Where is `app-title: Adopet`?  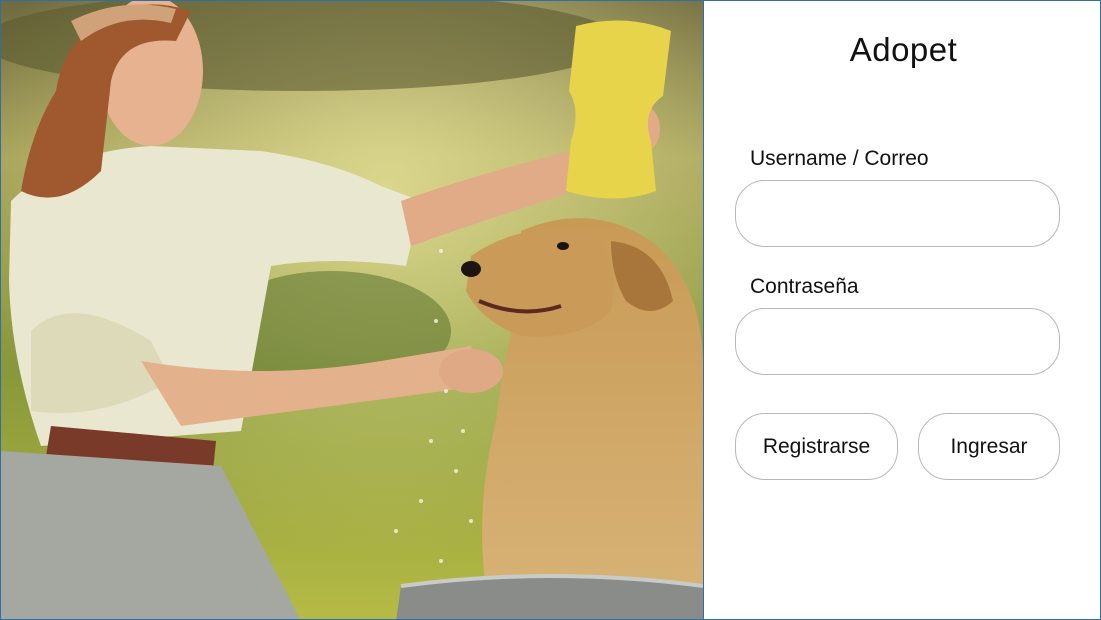 app-title: Adopet is located at coordinates (903, 49).